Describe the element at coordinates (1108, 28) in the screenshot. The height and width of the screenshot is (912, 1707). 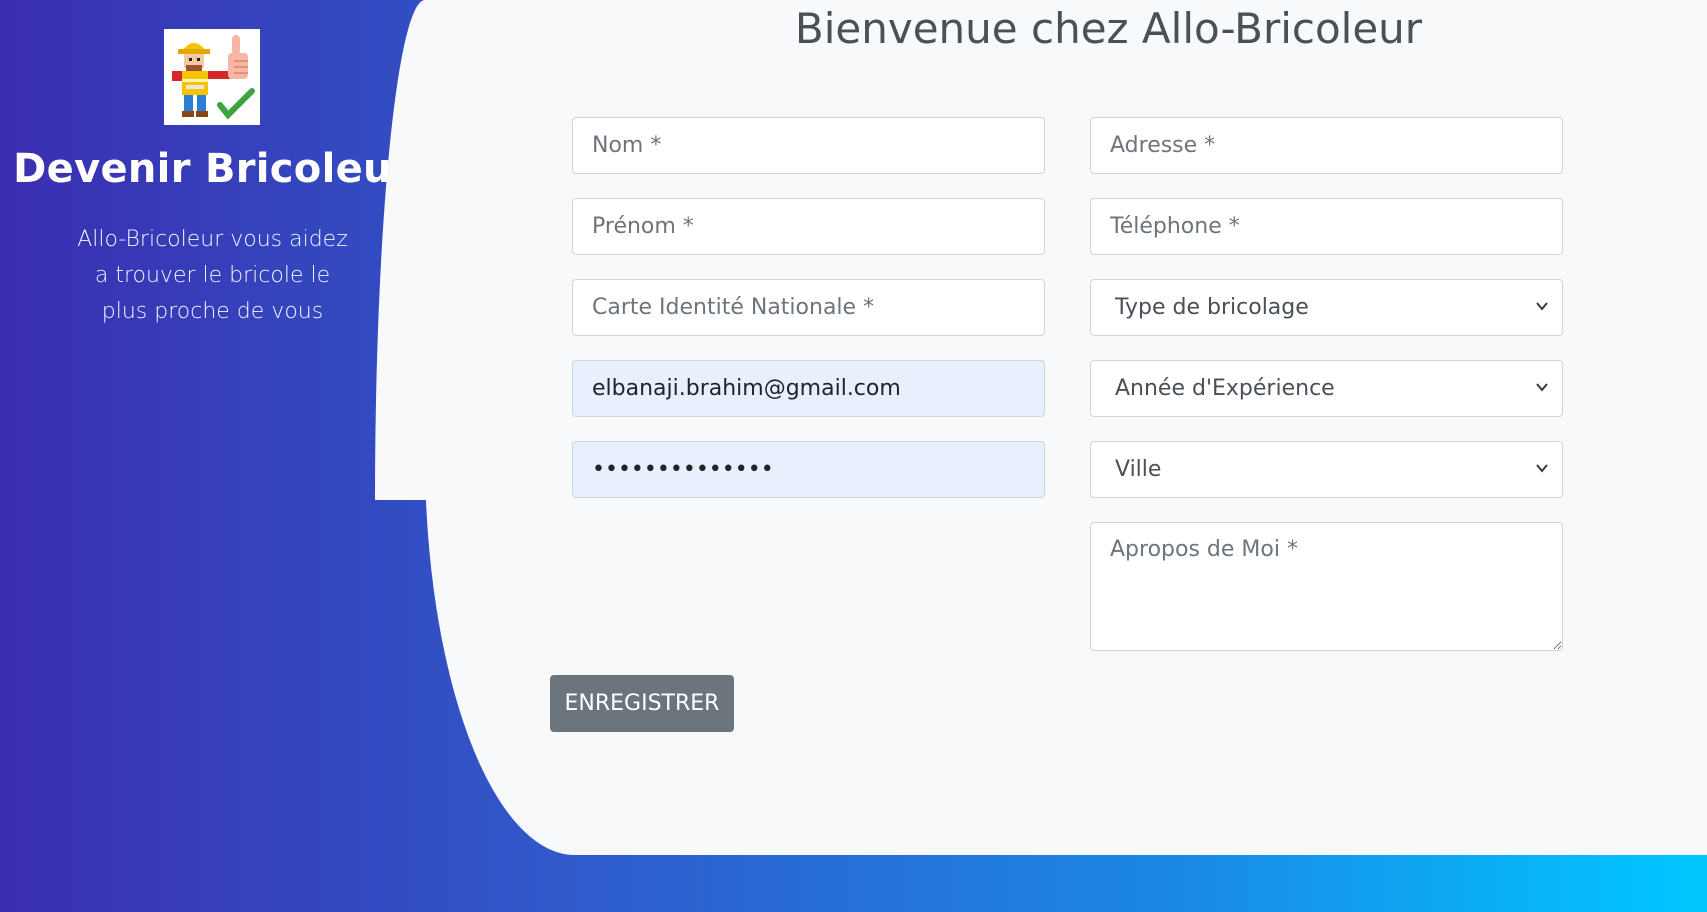
I see `page-title: Bienvenue chez Allo-Bricoleur` at that location.